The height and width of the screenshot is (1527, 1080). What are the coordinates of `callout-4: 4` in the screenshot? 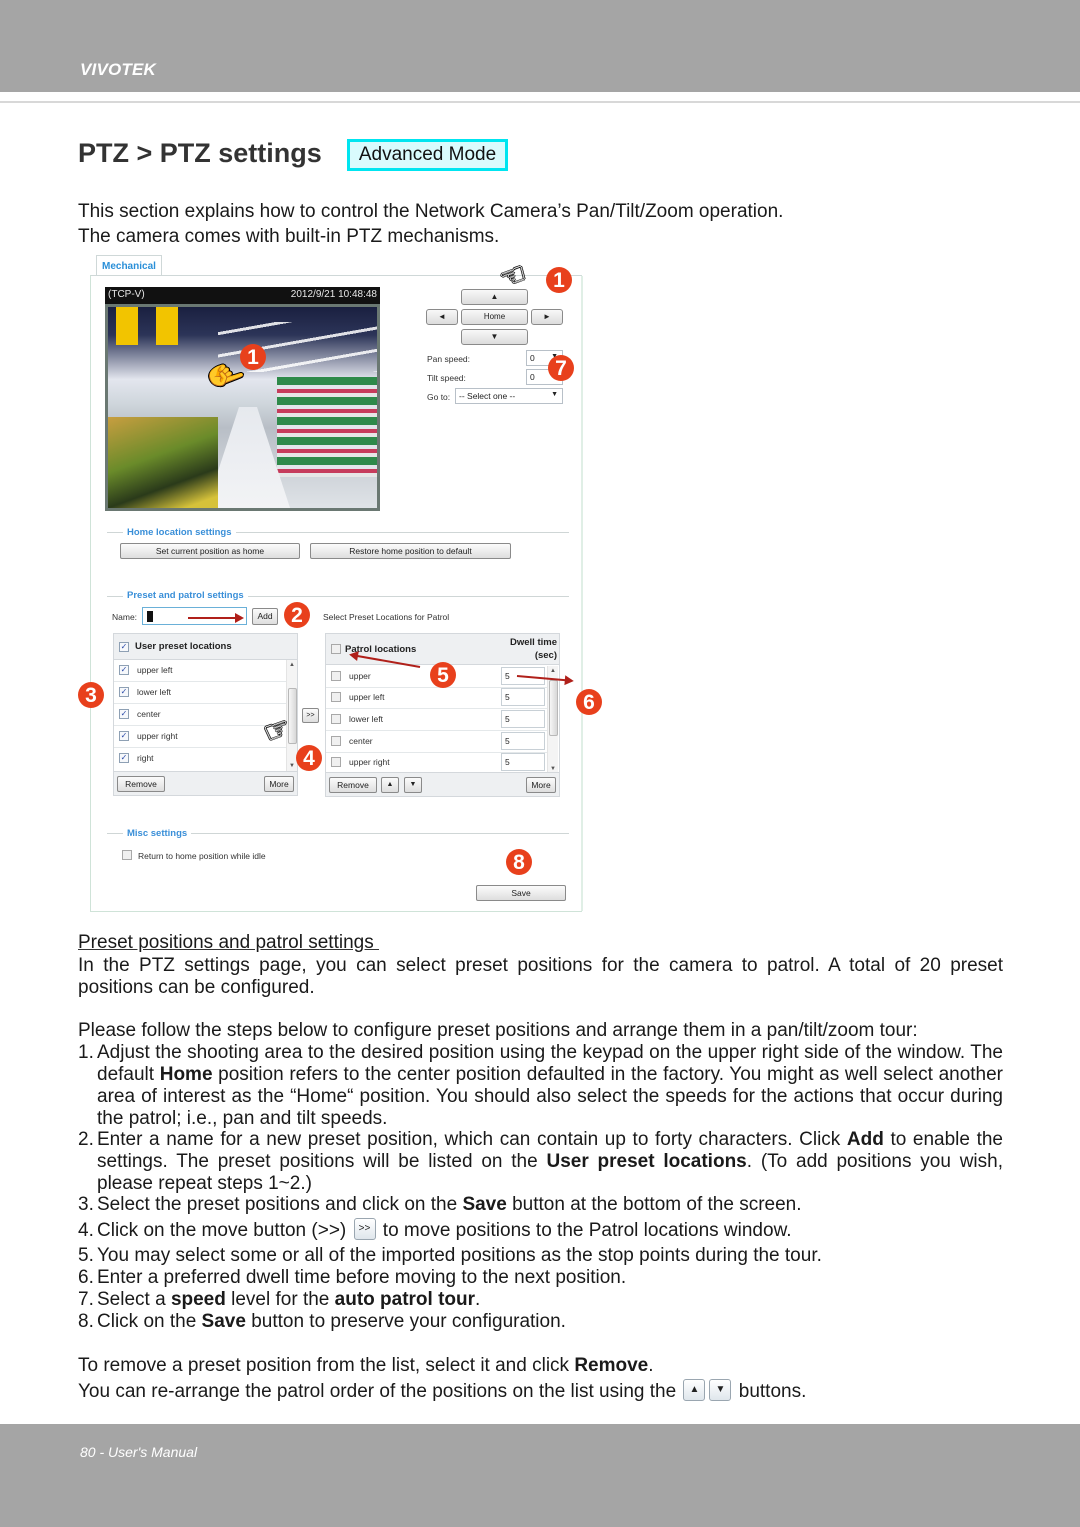 It's located at (309, 758).